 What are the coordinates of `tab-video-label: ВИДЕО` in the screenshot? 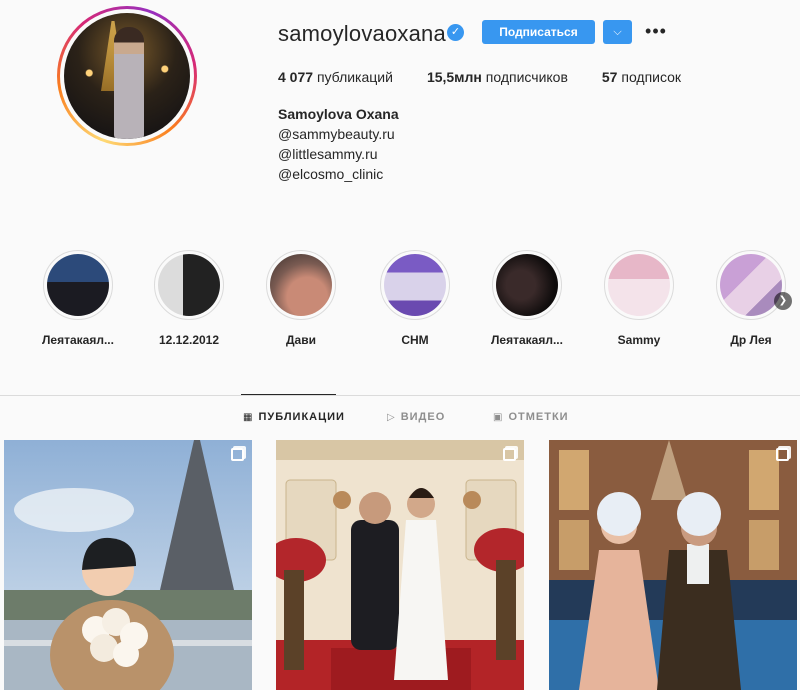 It's located at (423, 417).